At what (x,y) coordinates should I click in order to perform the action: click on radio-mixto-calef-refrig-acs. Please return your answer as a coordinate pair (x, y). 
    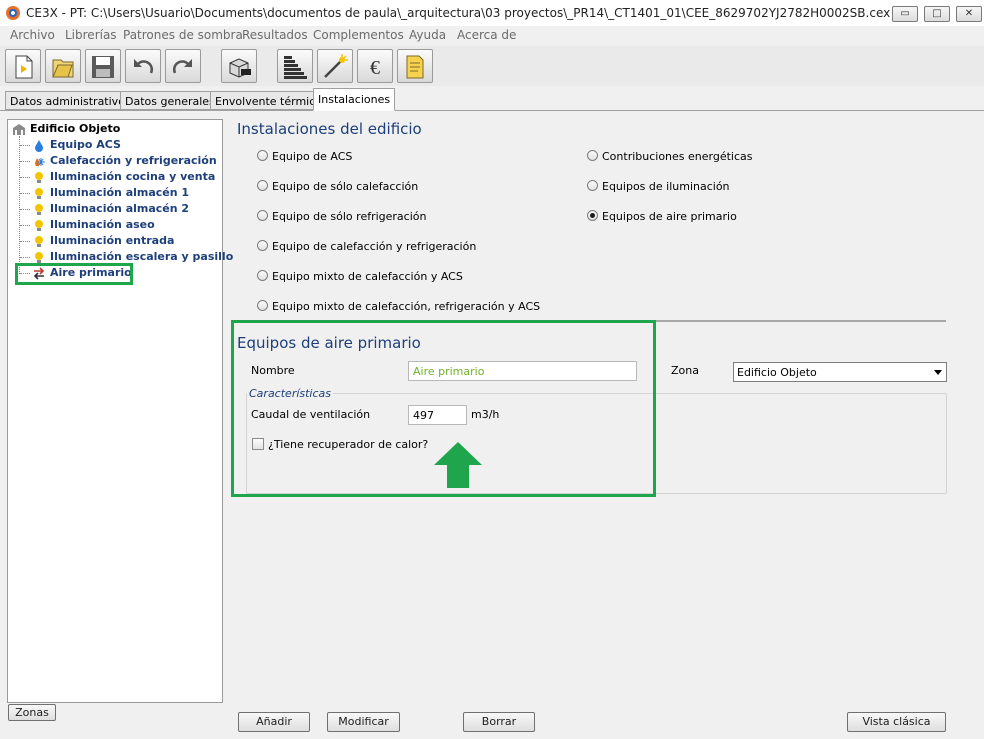
    Looking at the image, I should click on (262, 305).